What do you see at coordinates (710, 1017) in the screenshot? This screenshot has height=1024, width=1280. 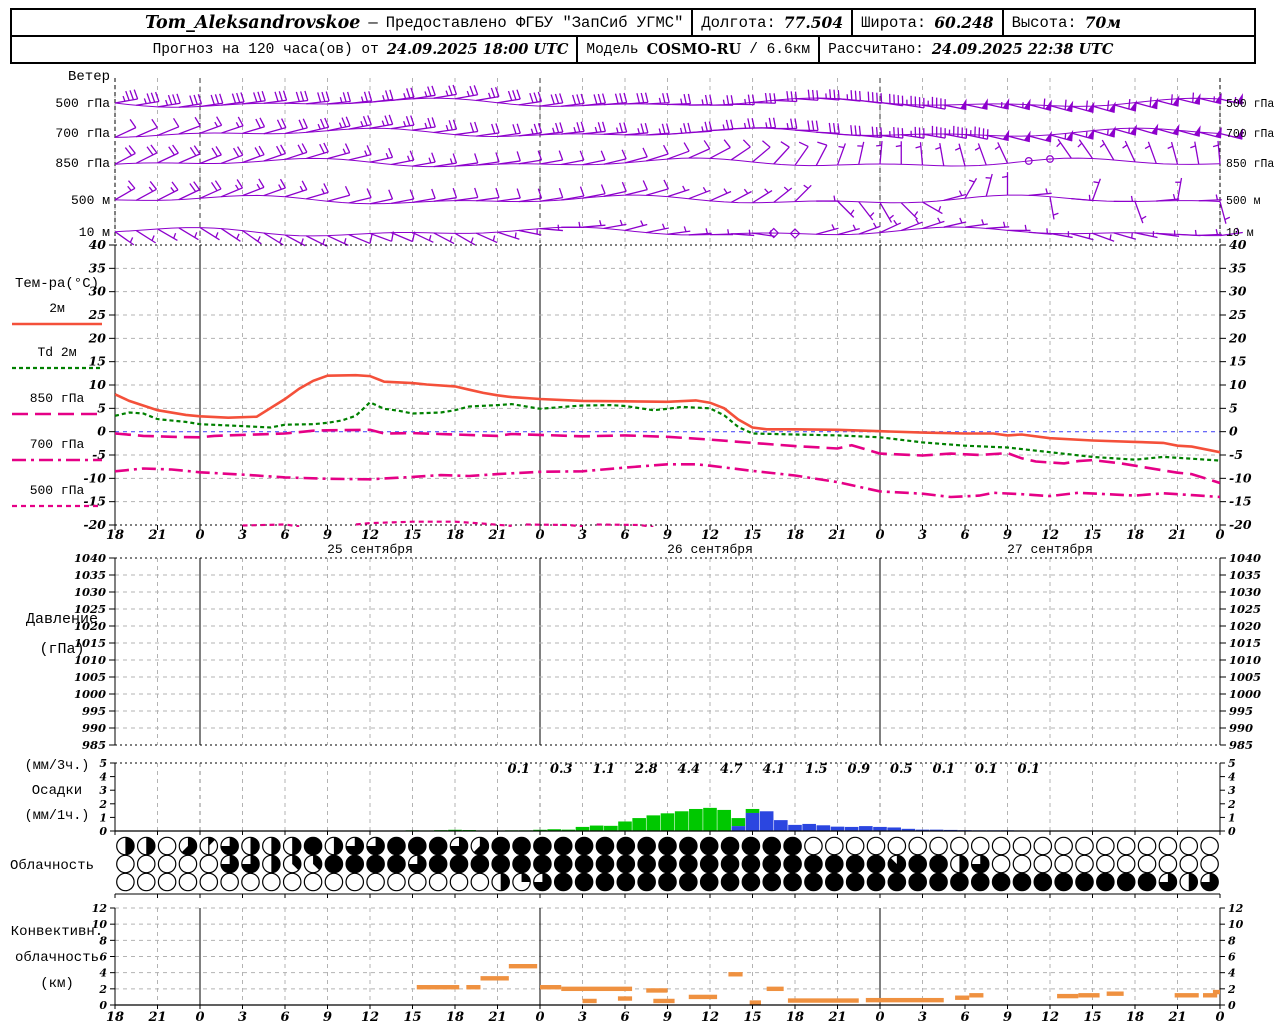 I see `hour-label-bottom: 12` at bounding box center [710, 1017].